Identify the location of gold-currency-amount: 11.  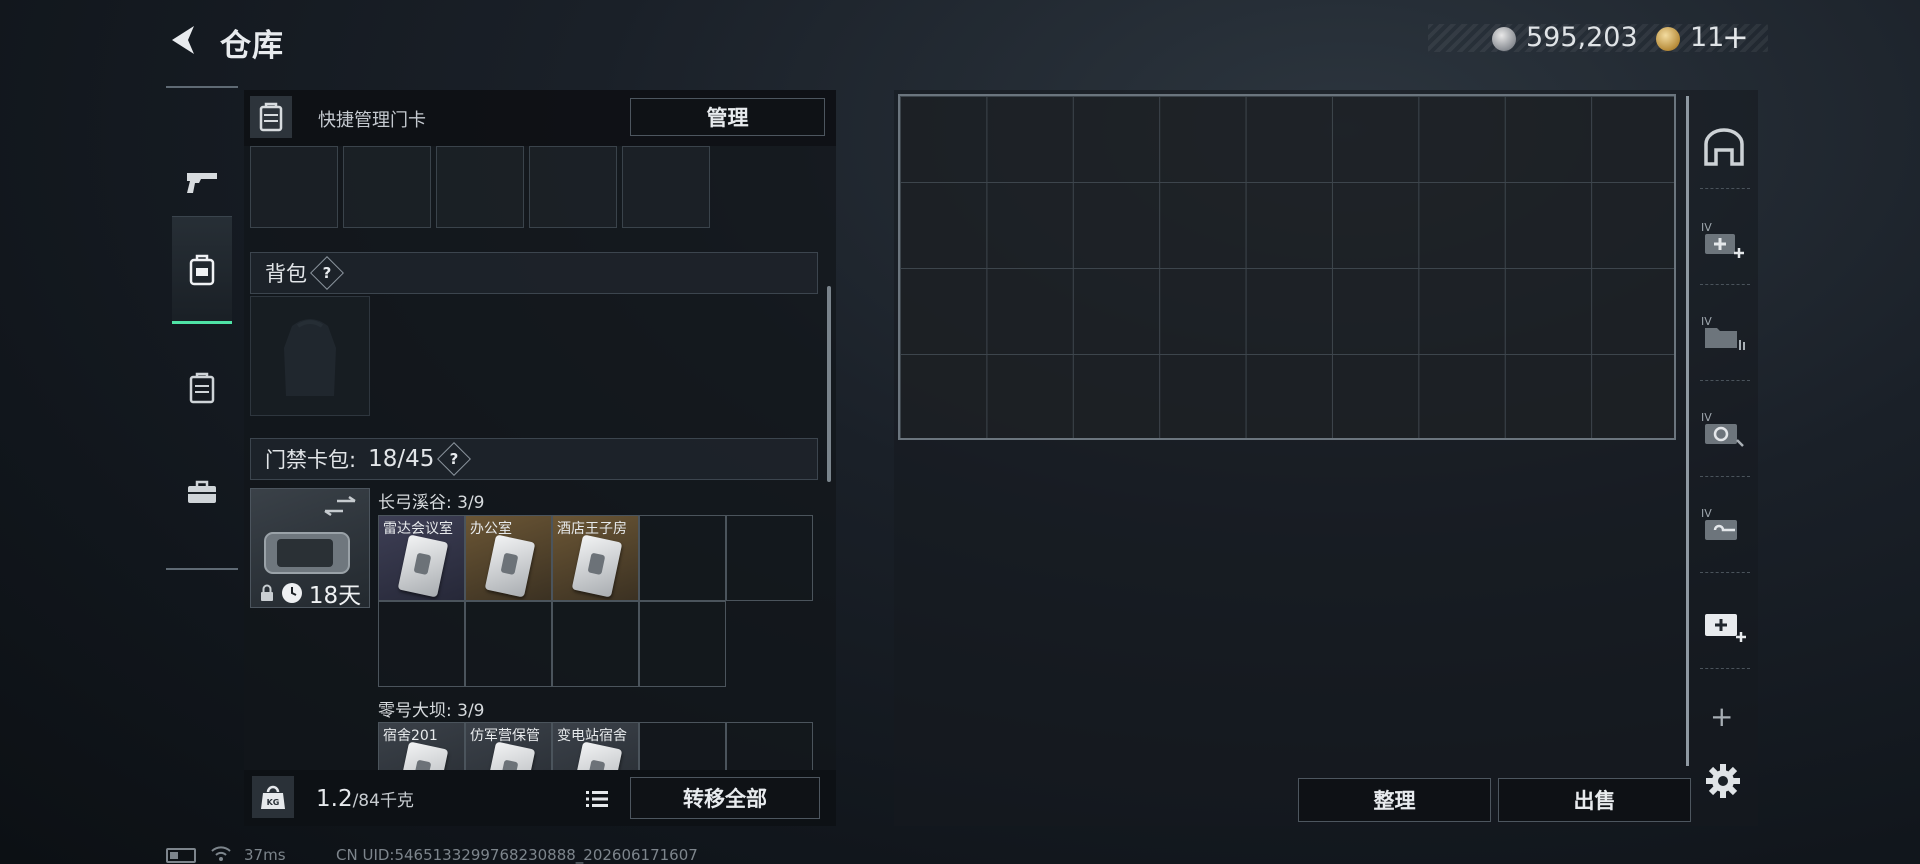
(1707, 37).